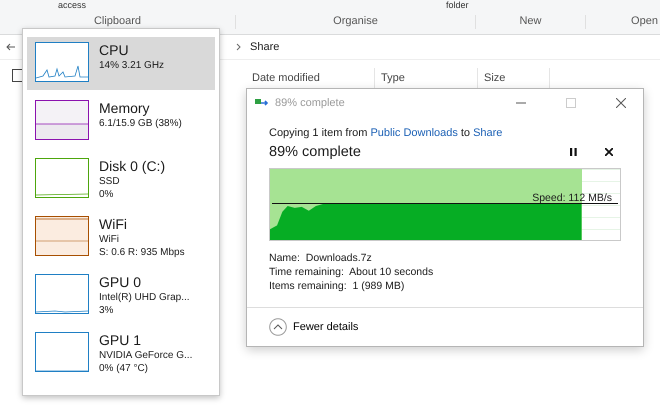 The height and width of the screenshot is (408, 660). What do you see at coordinates (131, 65) in the screenshot?
I see `item-detail: 14% 3.21 GHz` at bounding box center [131, 65].